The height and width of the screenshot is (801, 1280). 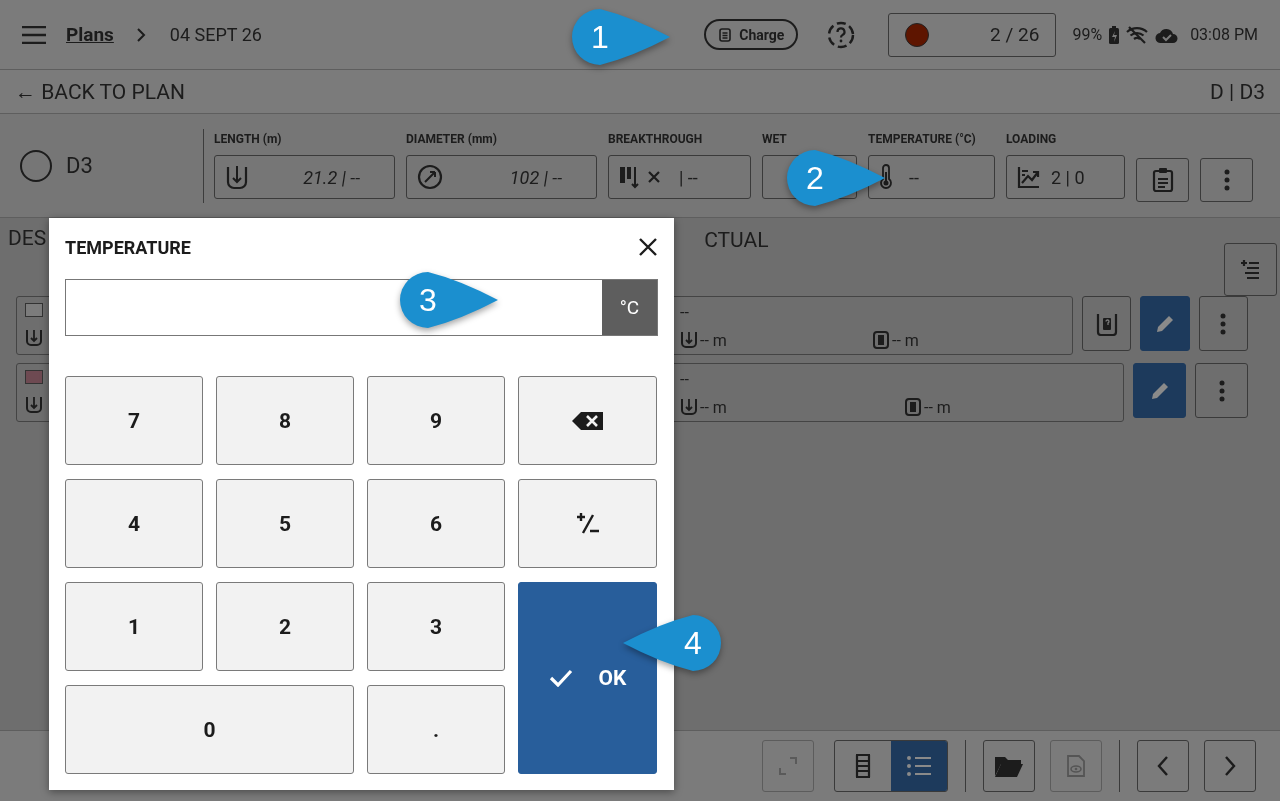 What do you see at coordinates (1237, 91) in the screenshot?
I see `location-label: D | D3` at bounding box center [1237, 91].